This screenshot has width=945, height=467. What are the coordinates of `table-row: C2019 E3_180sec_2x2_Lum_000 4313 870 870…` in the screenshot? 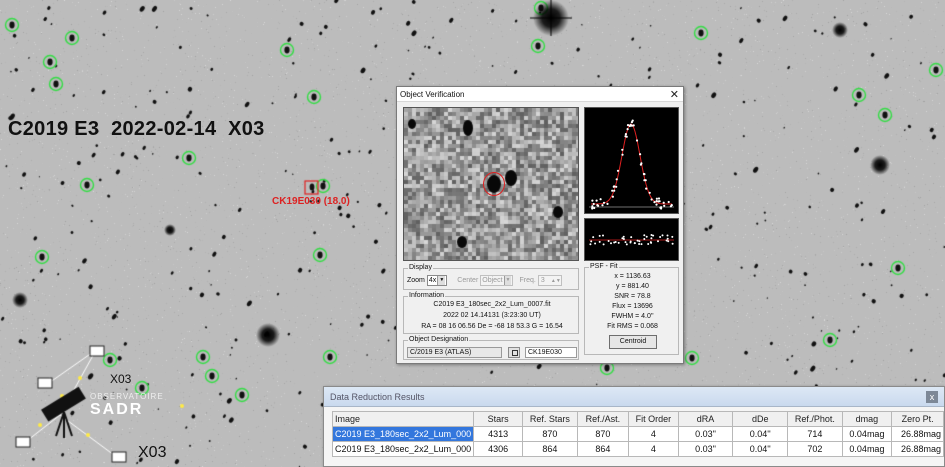 It's located at (637, 434).